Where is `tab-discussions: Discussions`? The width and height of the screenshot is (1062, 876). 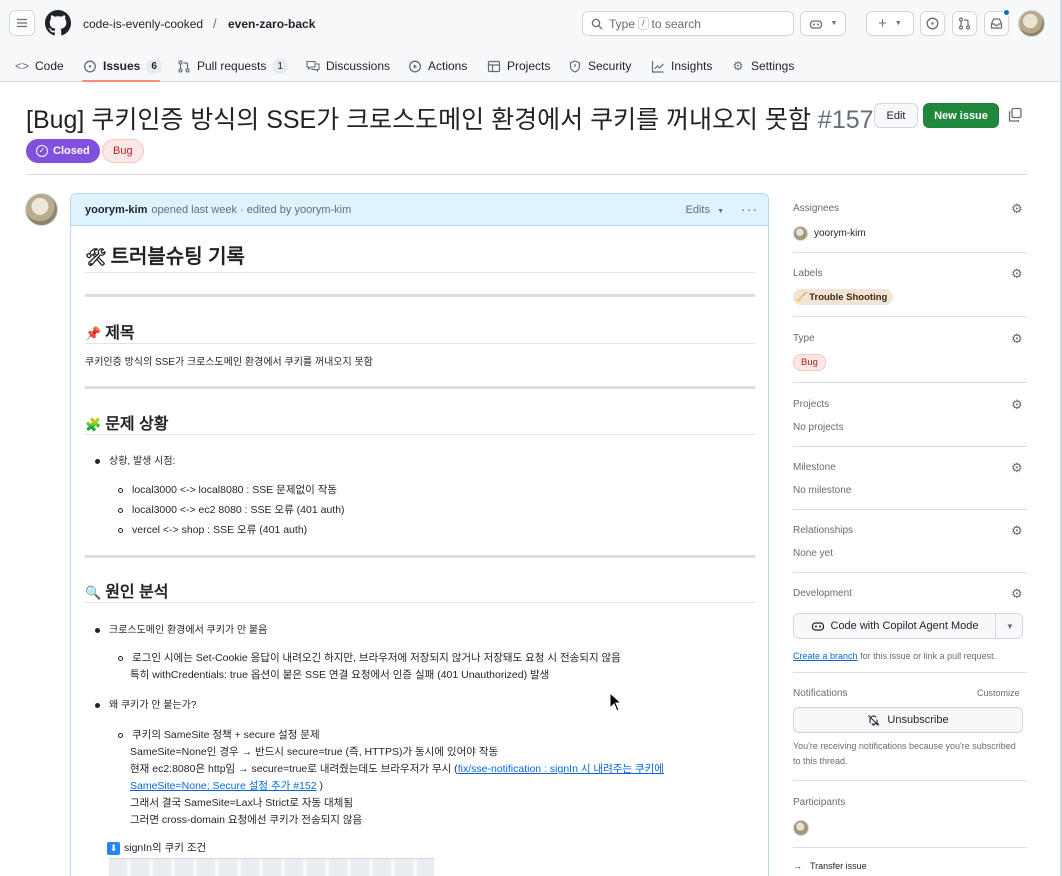 tab-discussions: Discussions is located at coordinates (348, 66).